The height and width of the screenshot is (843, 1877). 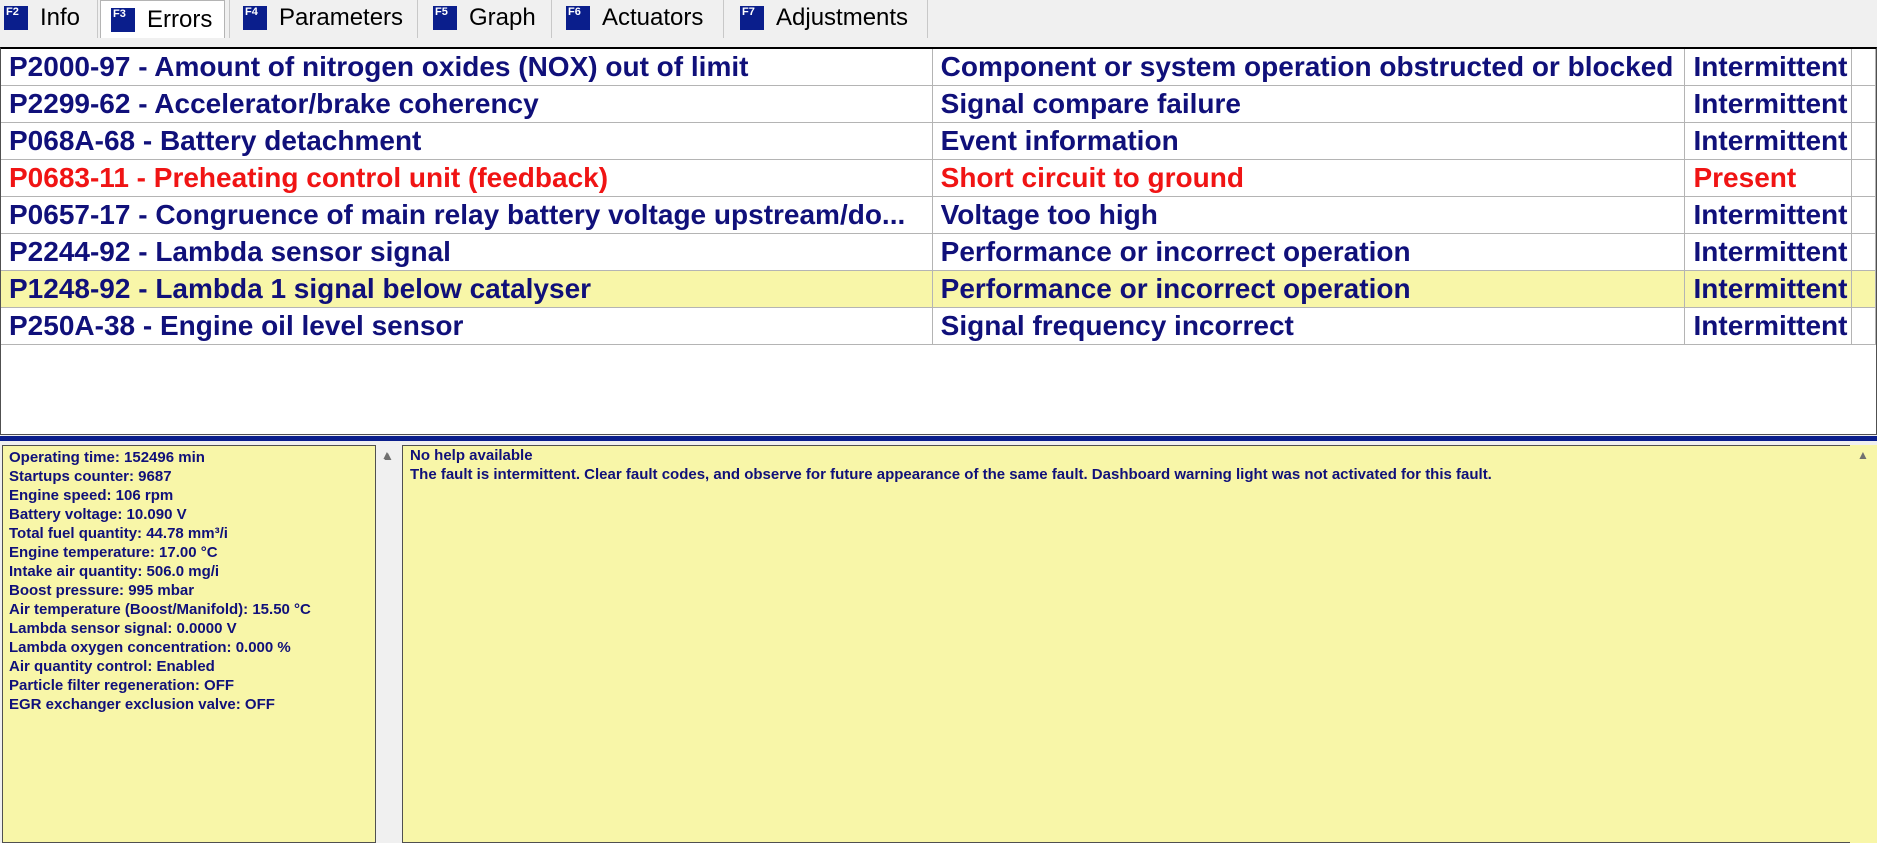 I want to click on fault-status-cell: Present, so click(x=1768, y=178).